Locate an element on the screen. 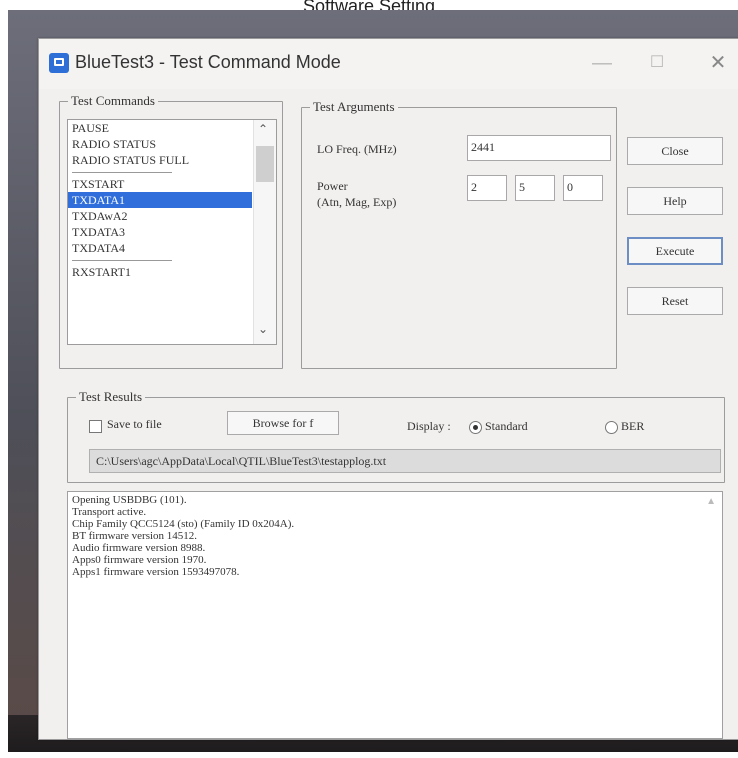 The height and width of the screenshot is (758, 738). log-scroll-up-icon: ▲ is located at coordinates (711, 501).